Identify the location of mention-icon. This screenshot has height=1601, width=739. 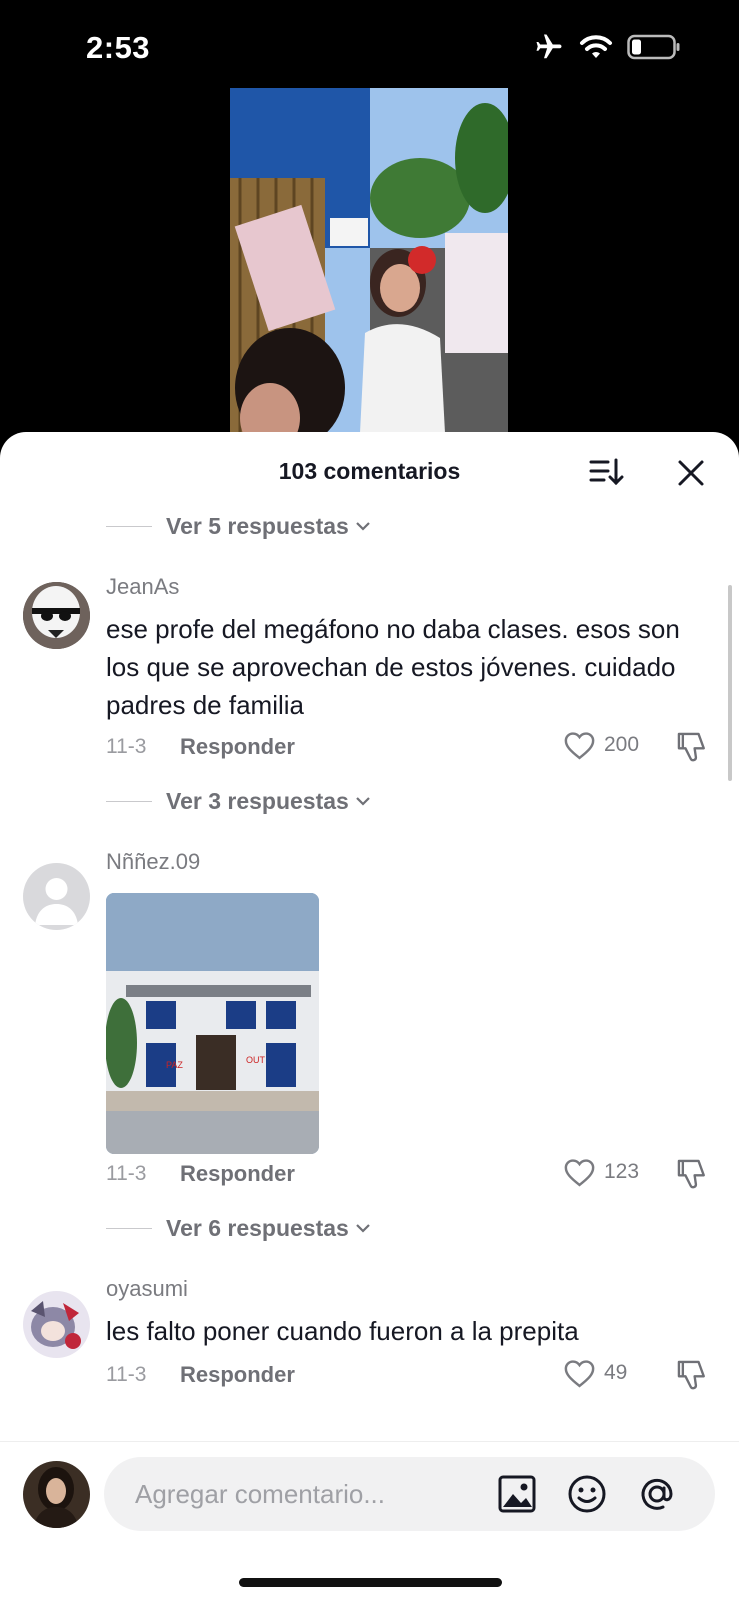
(657, 1494).